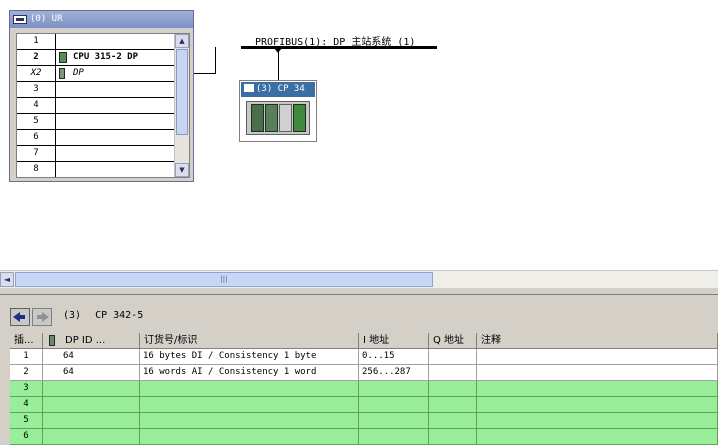 The height and width of the screenshot is (445, 718). I want to click on rack-slot-number: 5, so click(36, 121).